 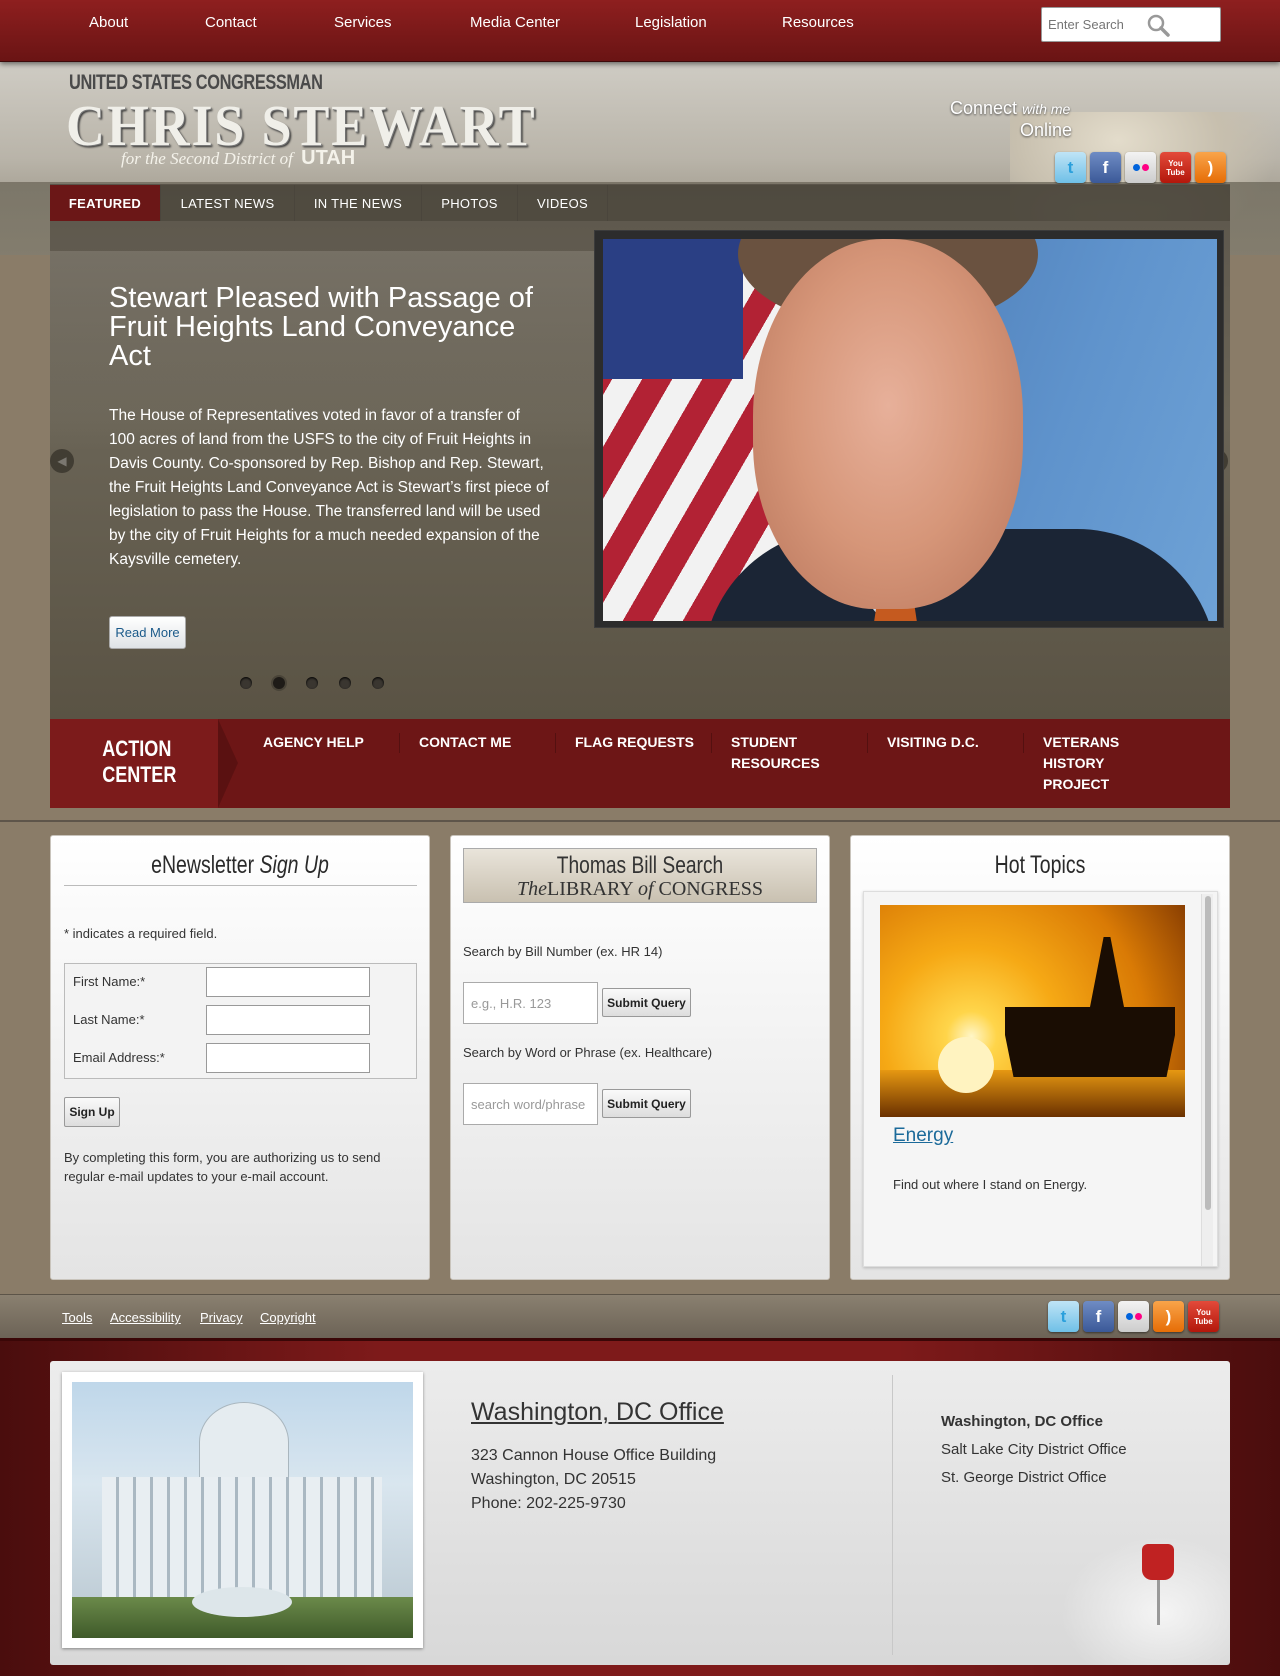 What do you see at coordinates (328, 742) in the screenshot?
I see `action-agency-help: AGENCY HELP` at bounding box center [328, 742].